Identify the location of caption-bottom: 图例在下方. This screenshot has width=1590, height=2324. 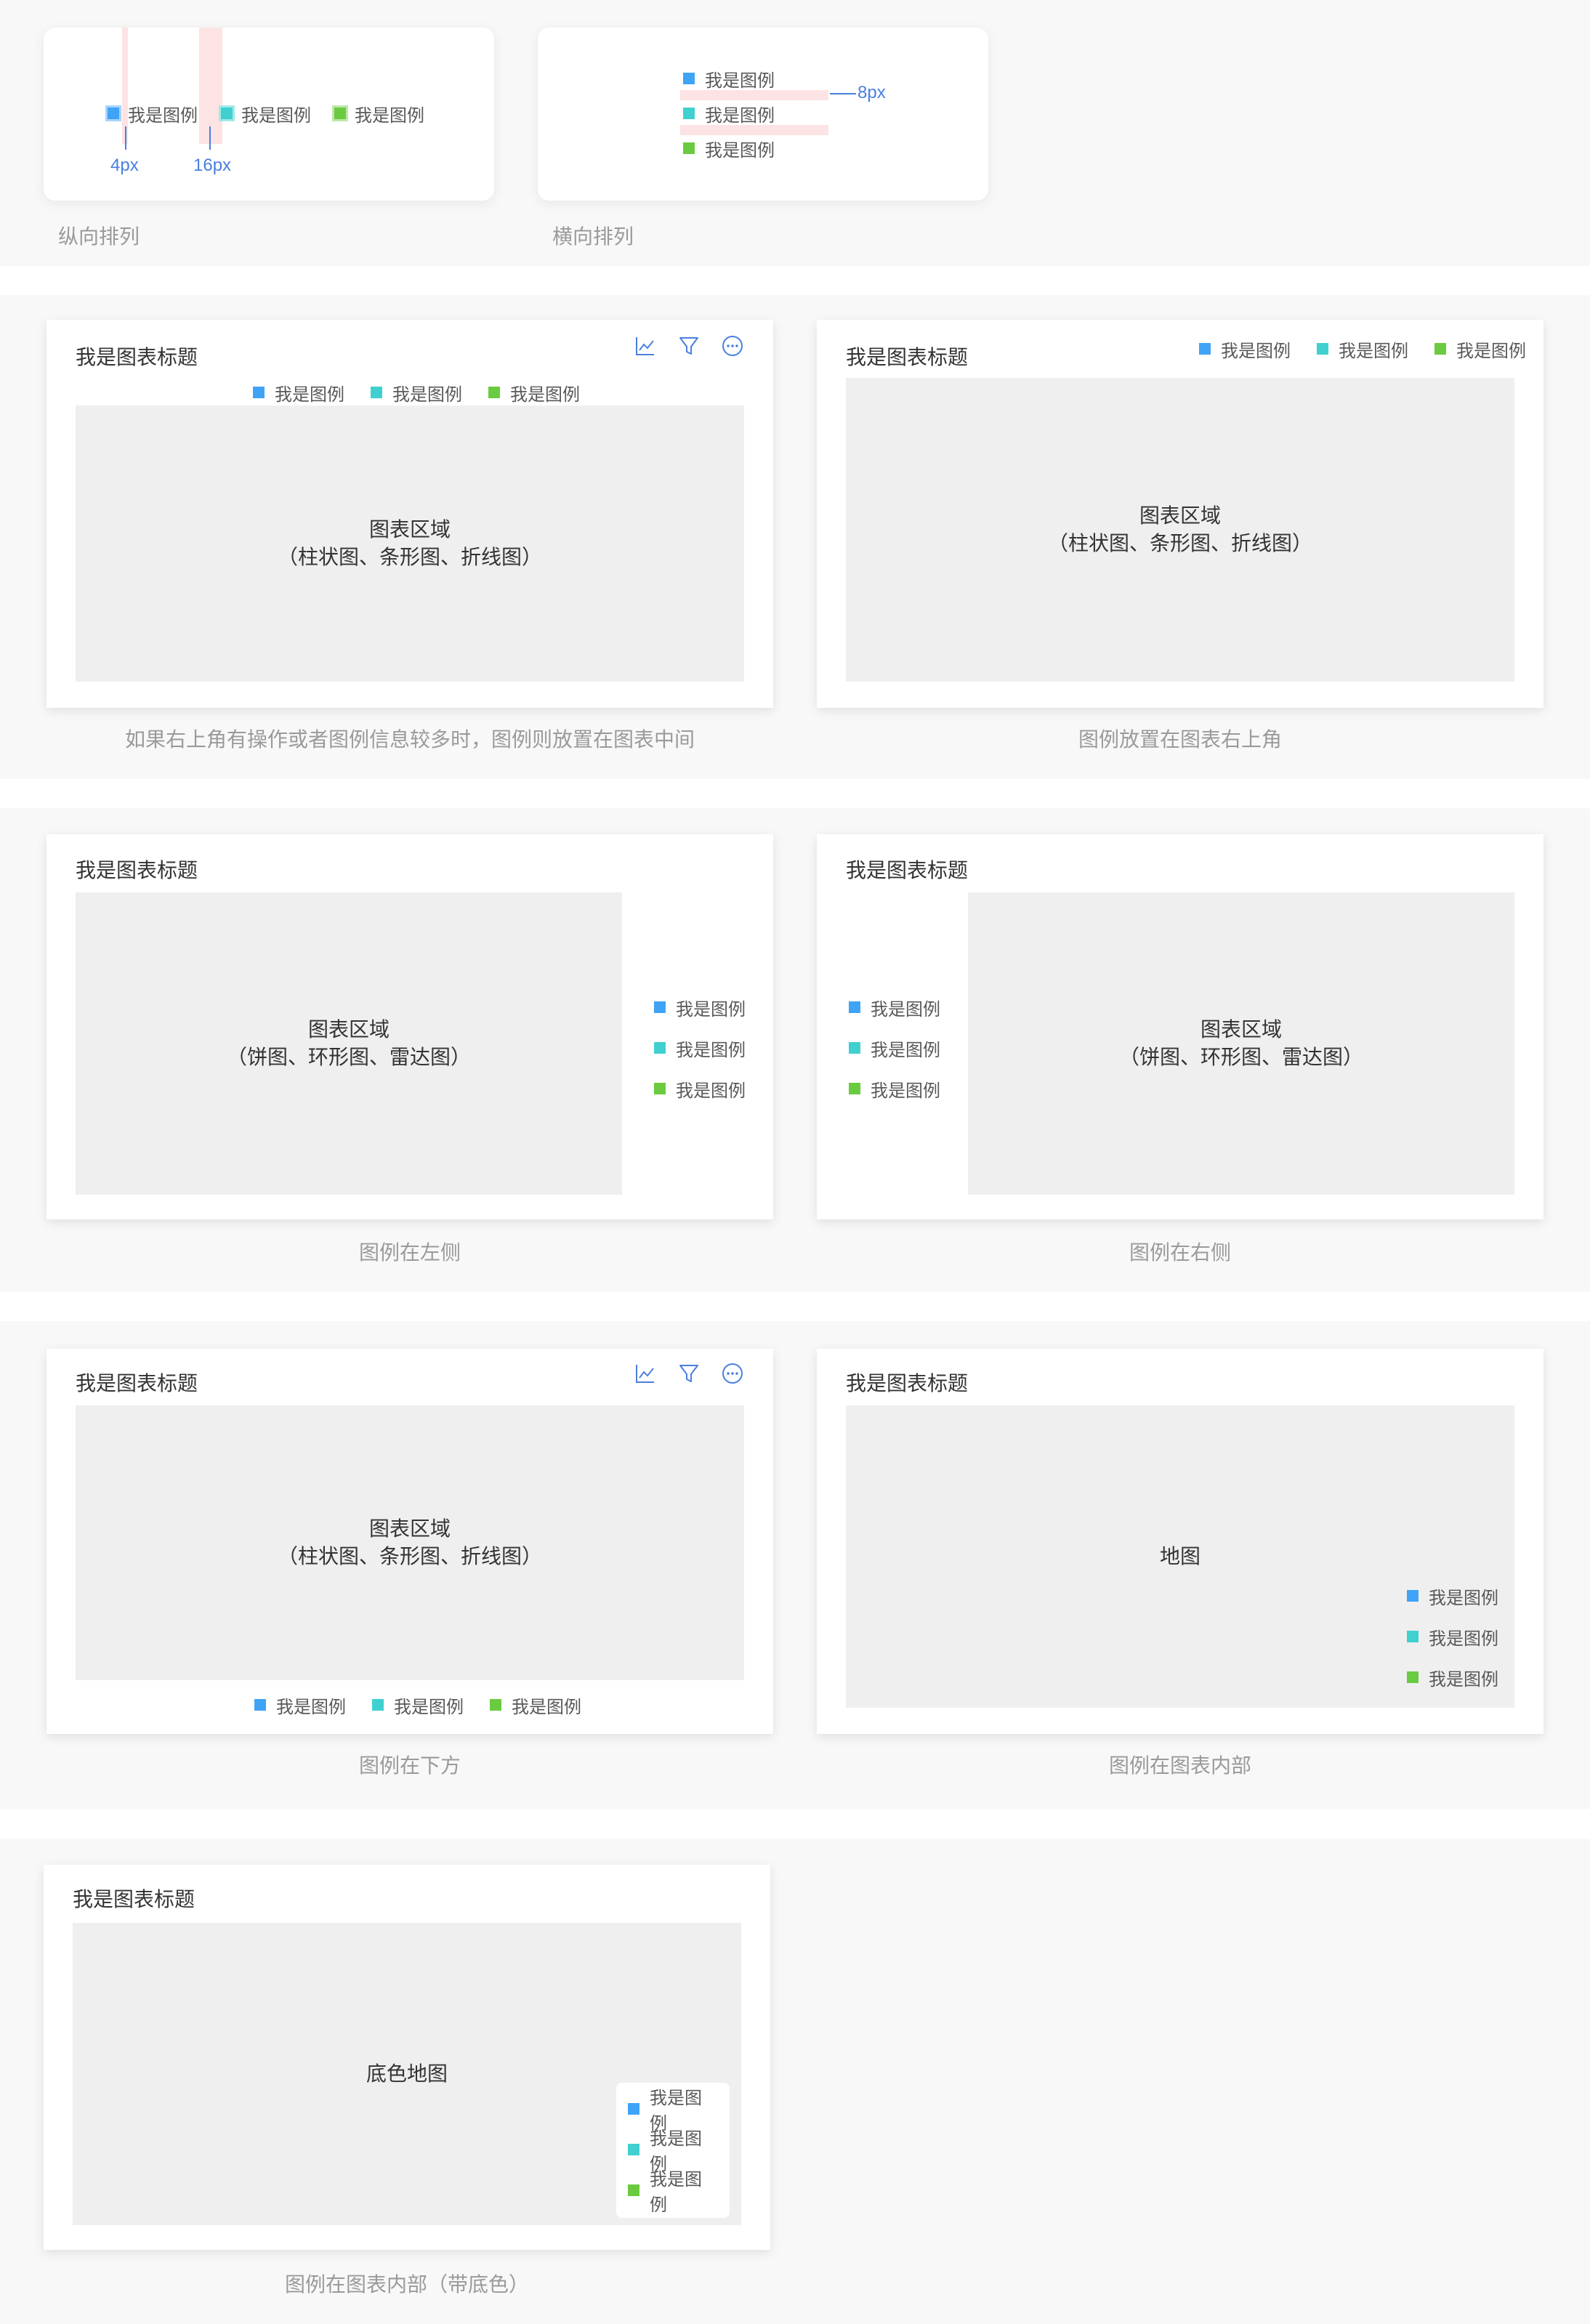
(409, 1765).